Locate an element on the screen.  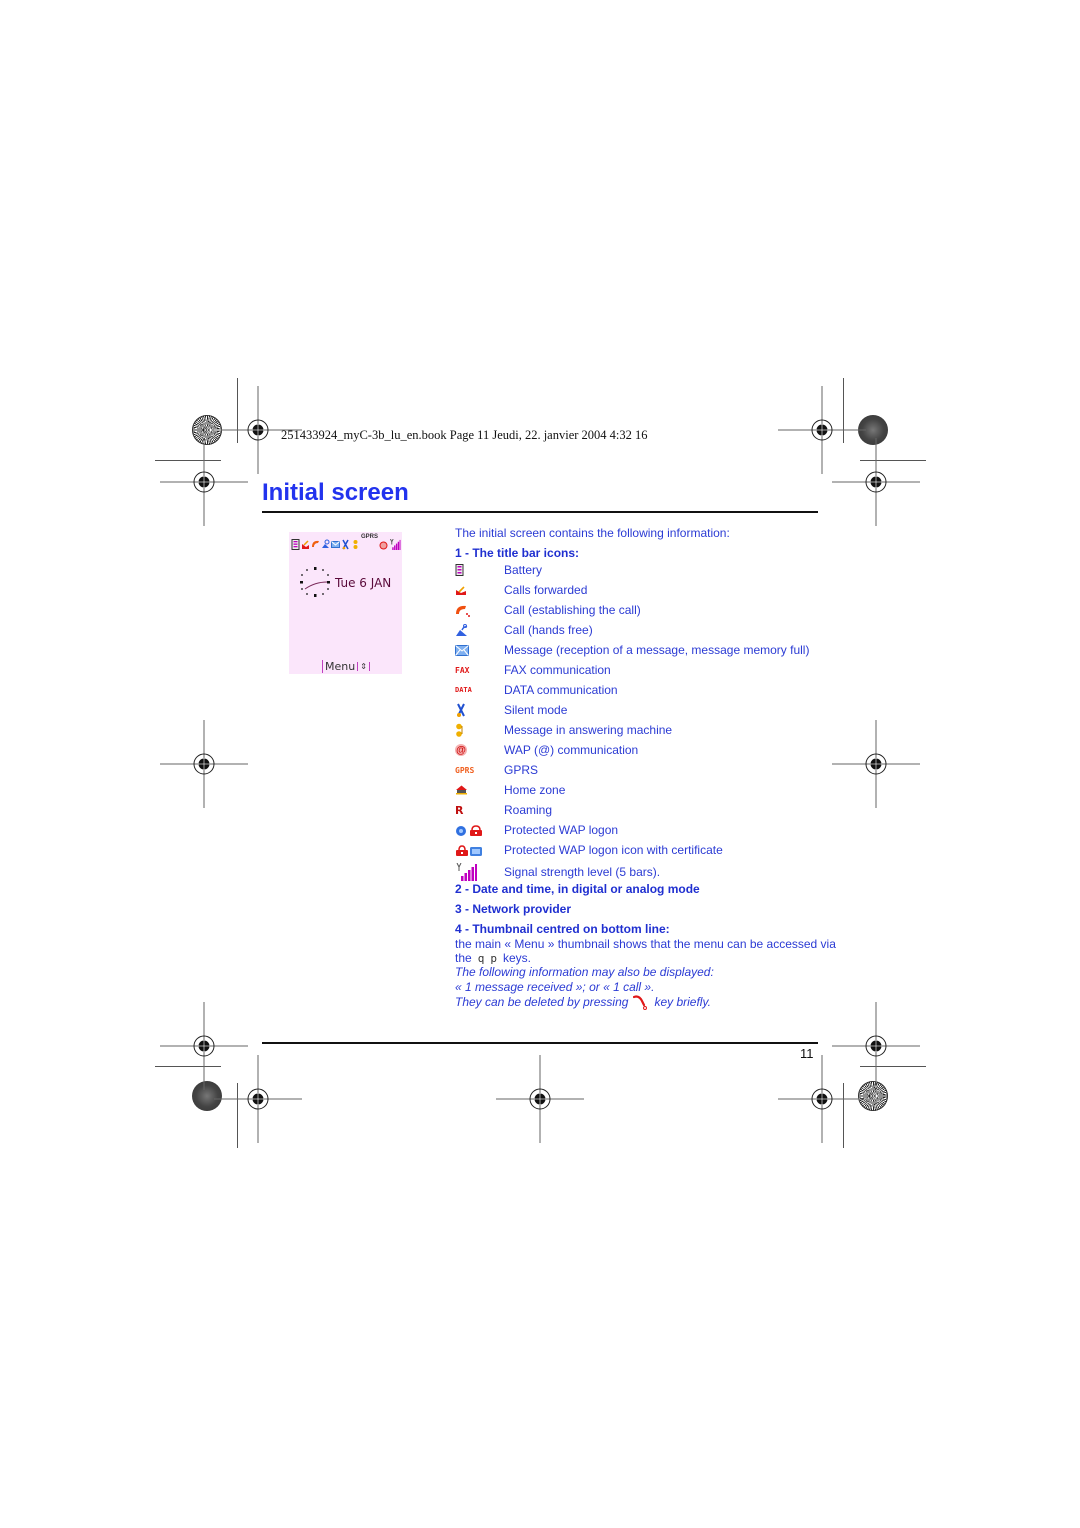
page-title: Initial screen is located at coordinates (335, 492).